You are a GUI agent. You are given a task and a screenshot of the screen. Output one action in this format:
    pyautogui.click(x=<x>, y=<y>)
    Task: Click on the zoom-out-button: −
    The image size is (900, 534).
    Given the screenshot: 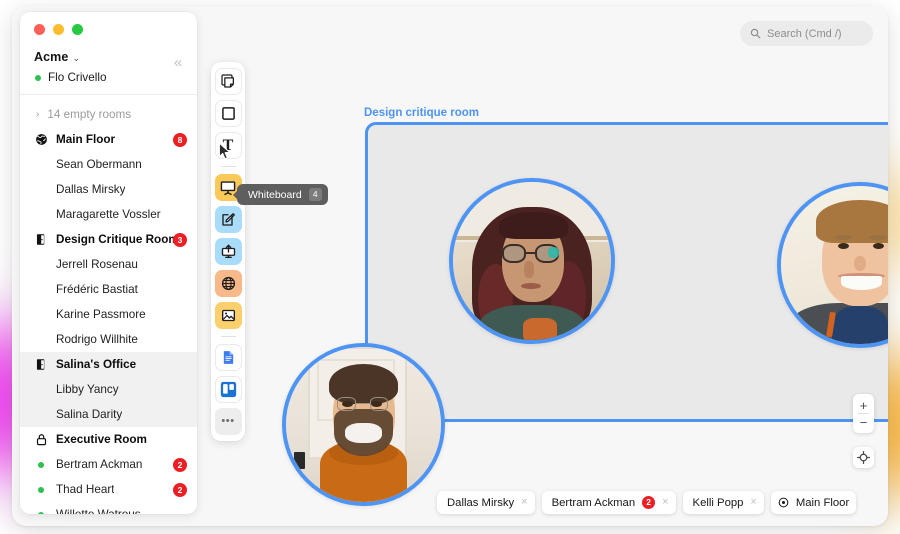 What is the action you would take?
    pyautogui.click(x=863, y=422)
    